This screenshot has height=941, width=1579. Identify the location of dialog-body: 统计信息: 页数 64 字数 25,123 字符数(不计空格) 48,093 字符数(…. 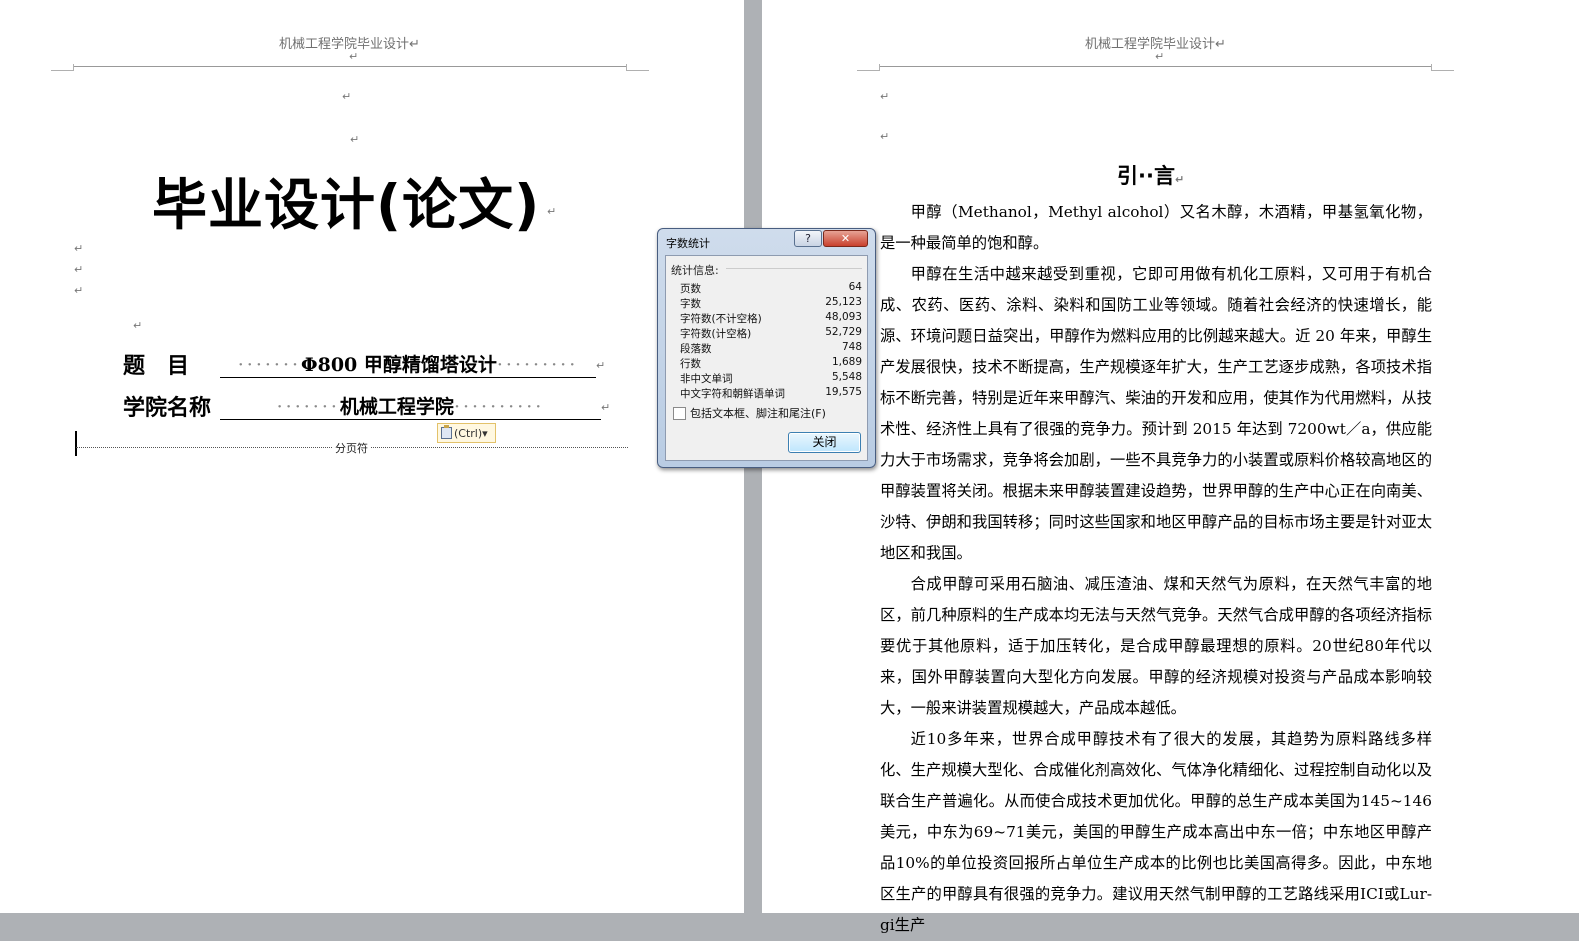
(766, 358).